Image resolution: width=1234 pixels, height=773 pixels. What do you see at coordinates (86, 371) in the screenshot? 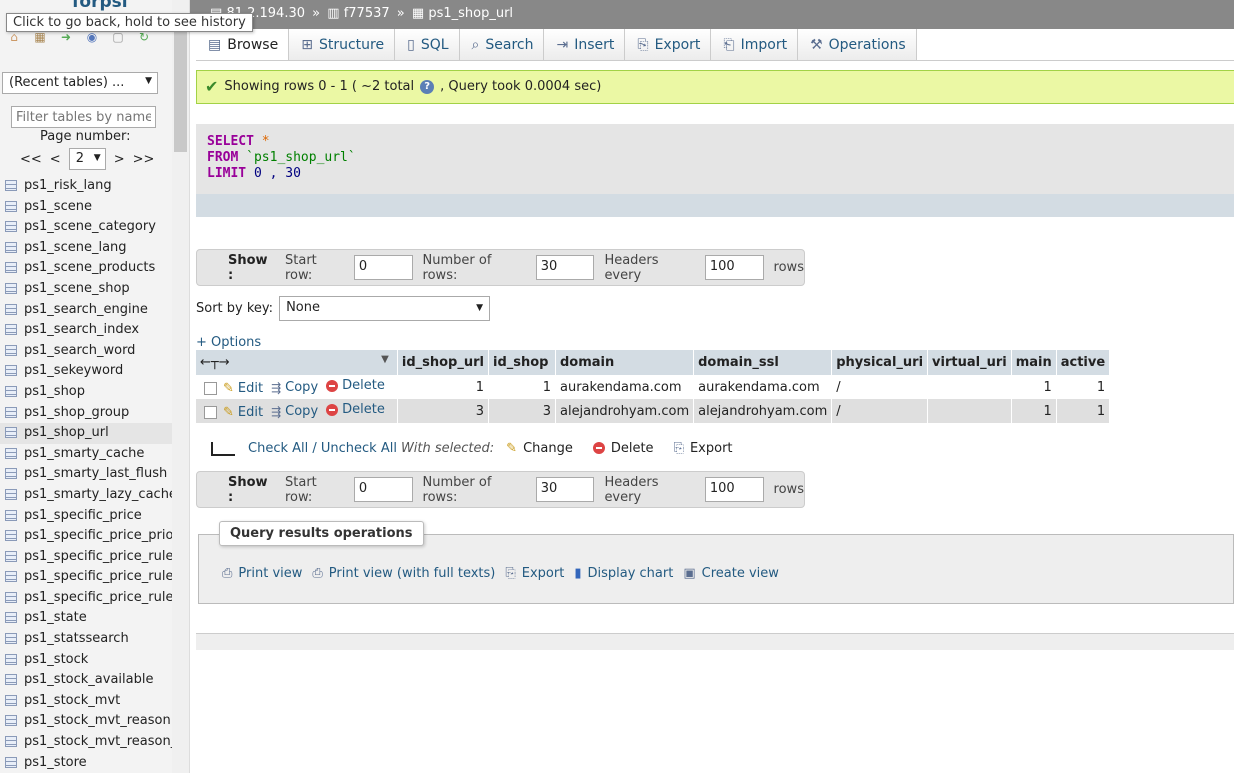
I see `table-list-item: ps1_sekeyword` at bounding box center [86, 371].